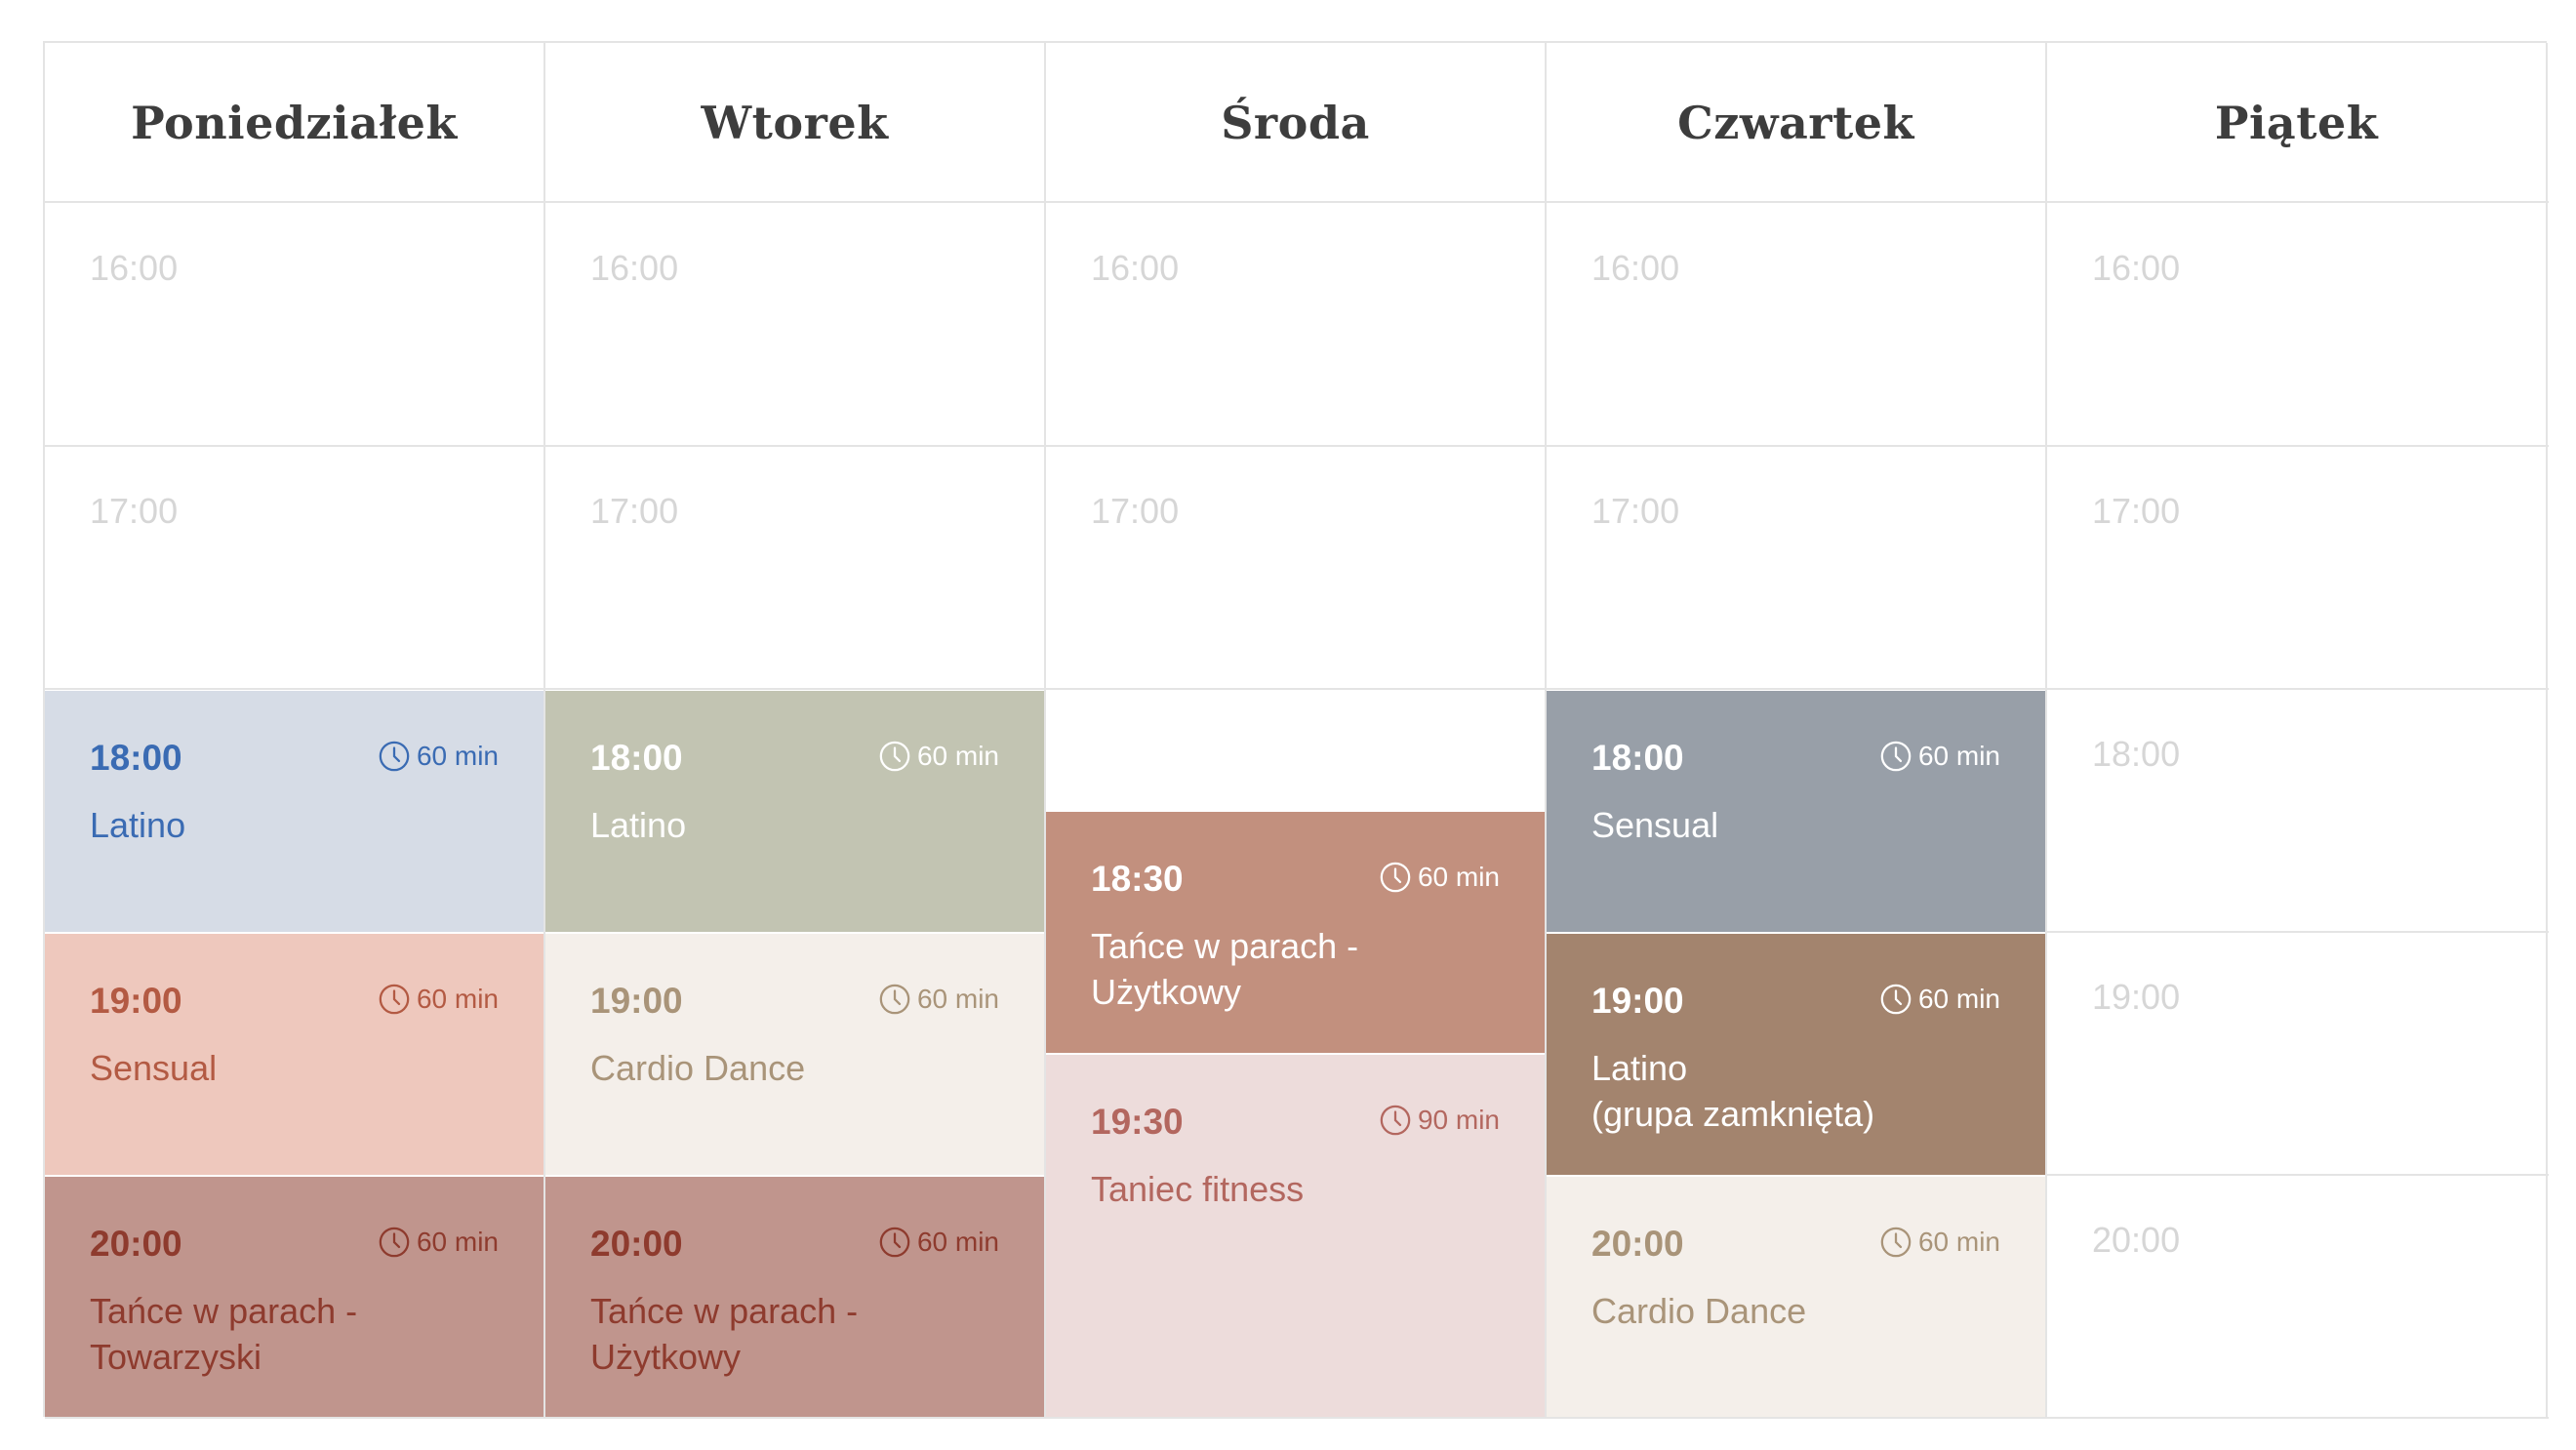 Image resolution: width=2576 pixels, height=1450 pixels. What do you see at coordinates (2136, 1240) in the screenshot?
I see `empty-slot-time: 20:00` at bounding box center [2136, 1240].